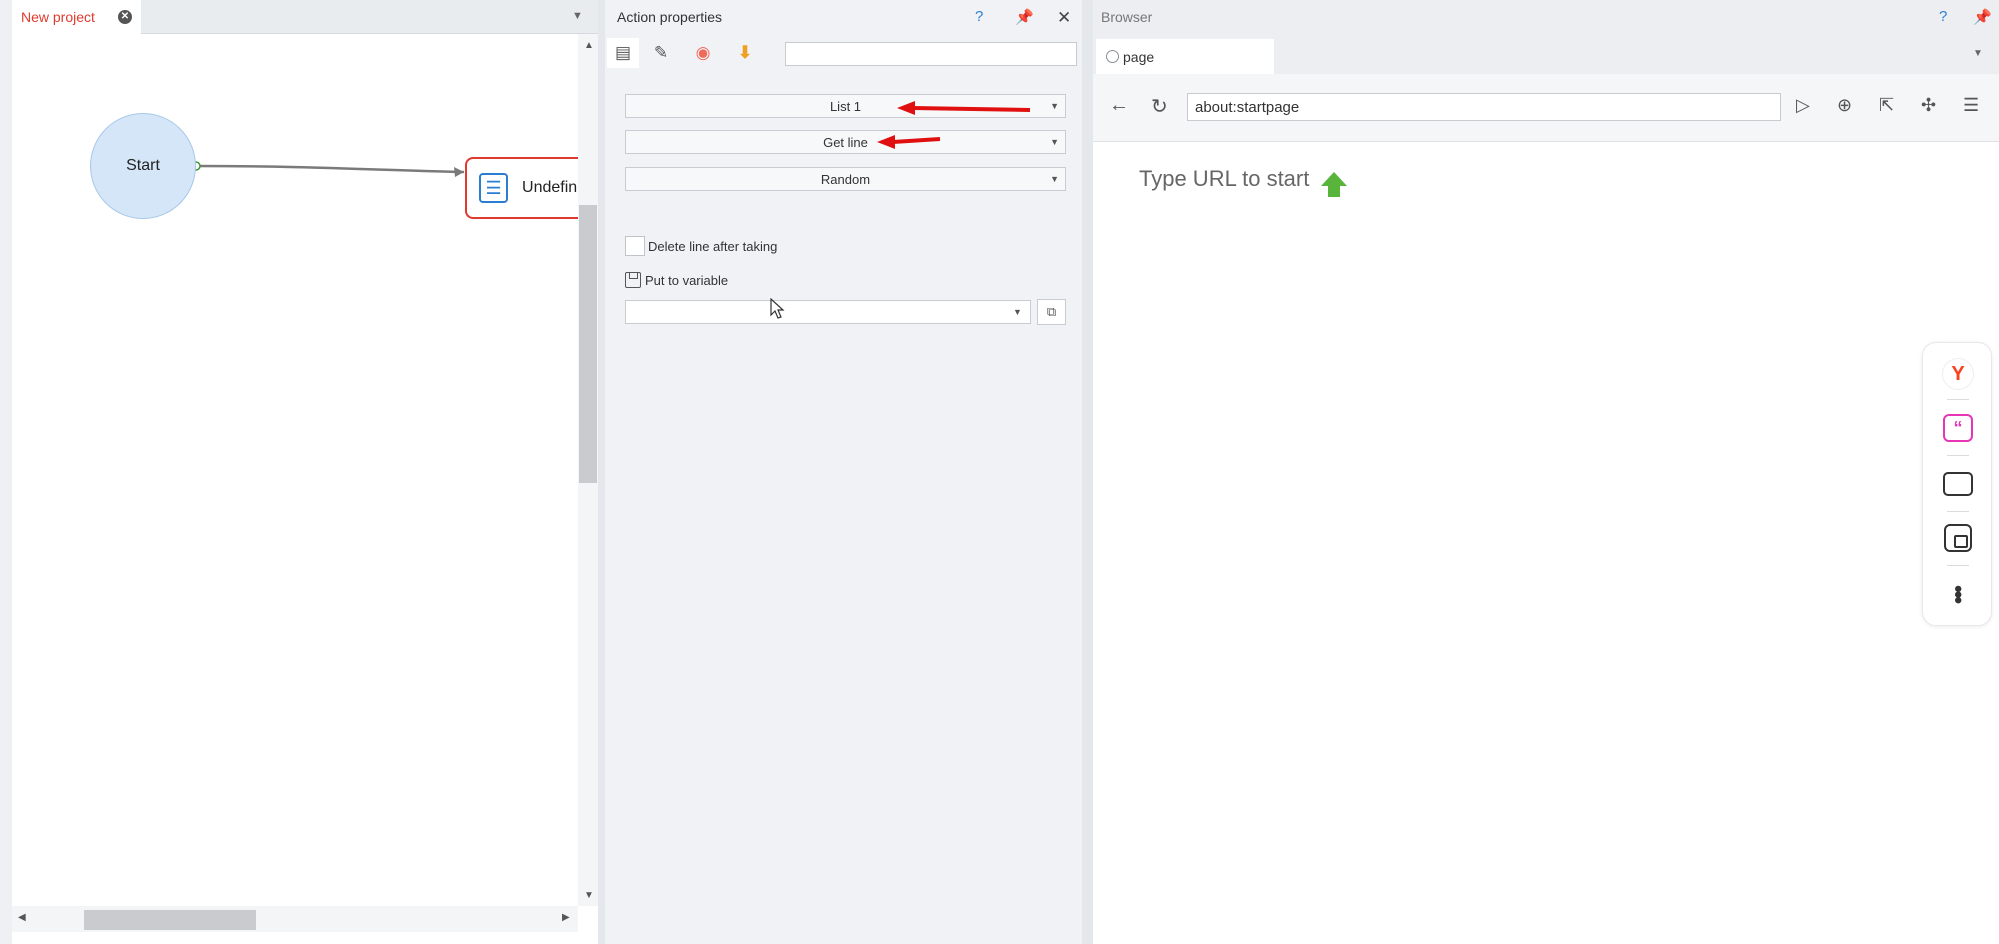 The width and height of the screenshot is (1999, 944). I want to click on operation-select-value: Get line, so click(845, 142).